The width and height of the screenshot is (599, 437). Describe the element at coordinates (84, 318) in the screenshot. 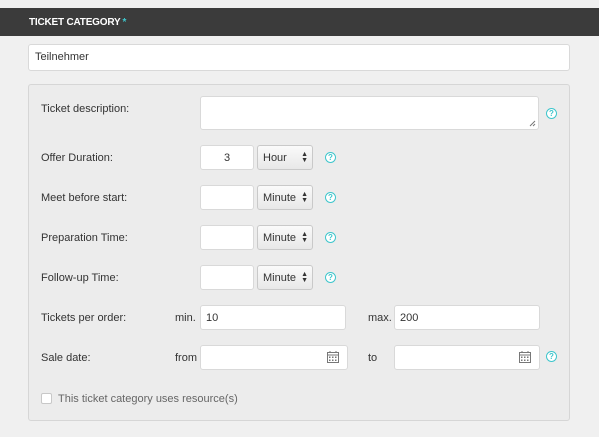

I see `tickets-per-order-label: Tickets per order:` at that location.